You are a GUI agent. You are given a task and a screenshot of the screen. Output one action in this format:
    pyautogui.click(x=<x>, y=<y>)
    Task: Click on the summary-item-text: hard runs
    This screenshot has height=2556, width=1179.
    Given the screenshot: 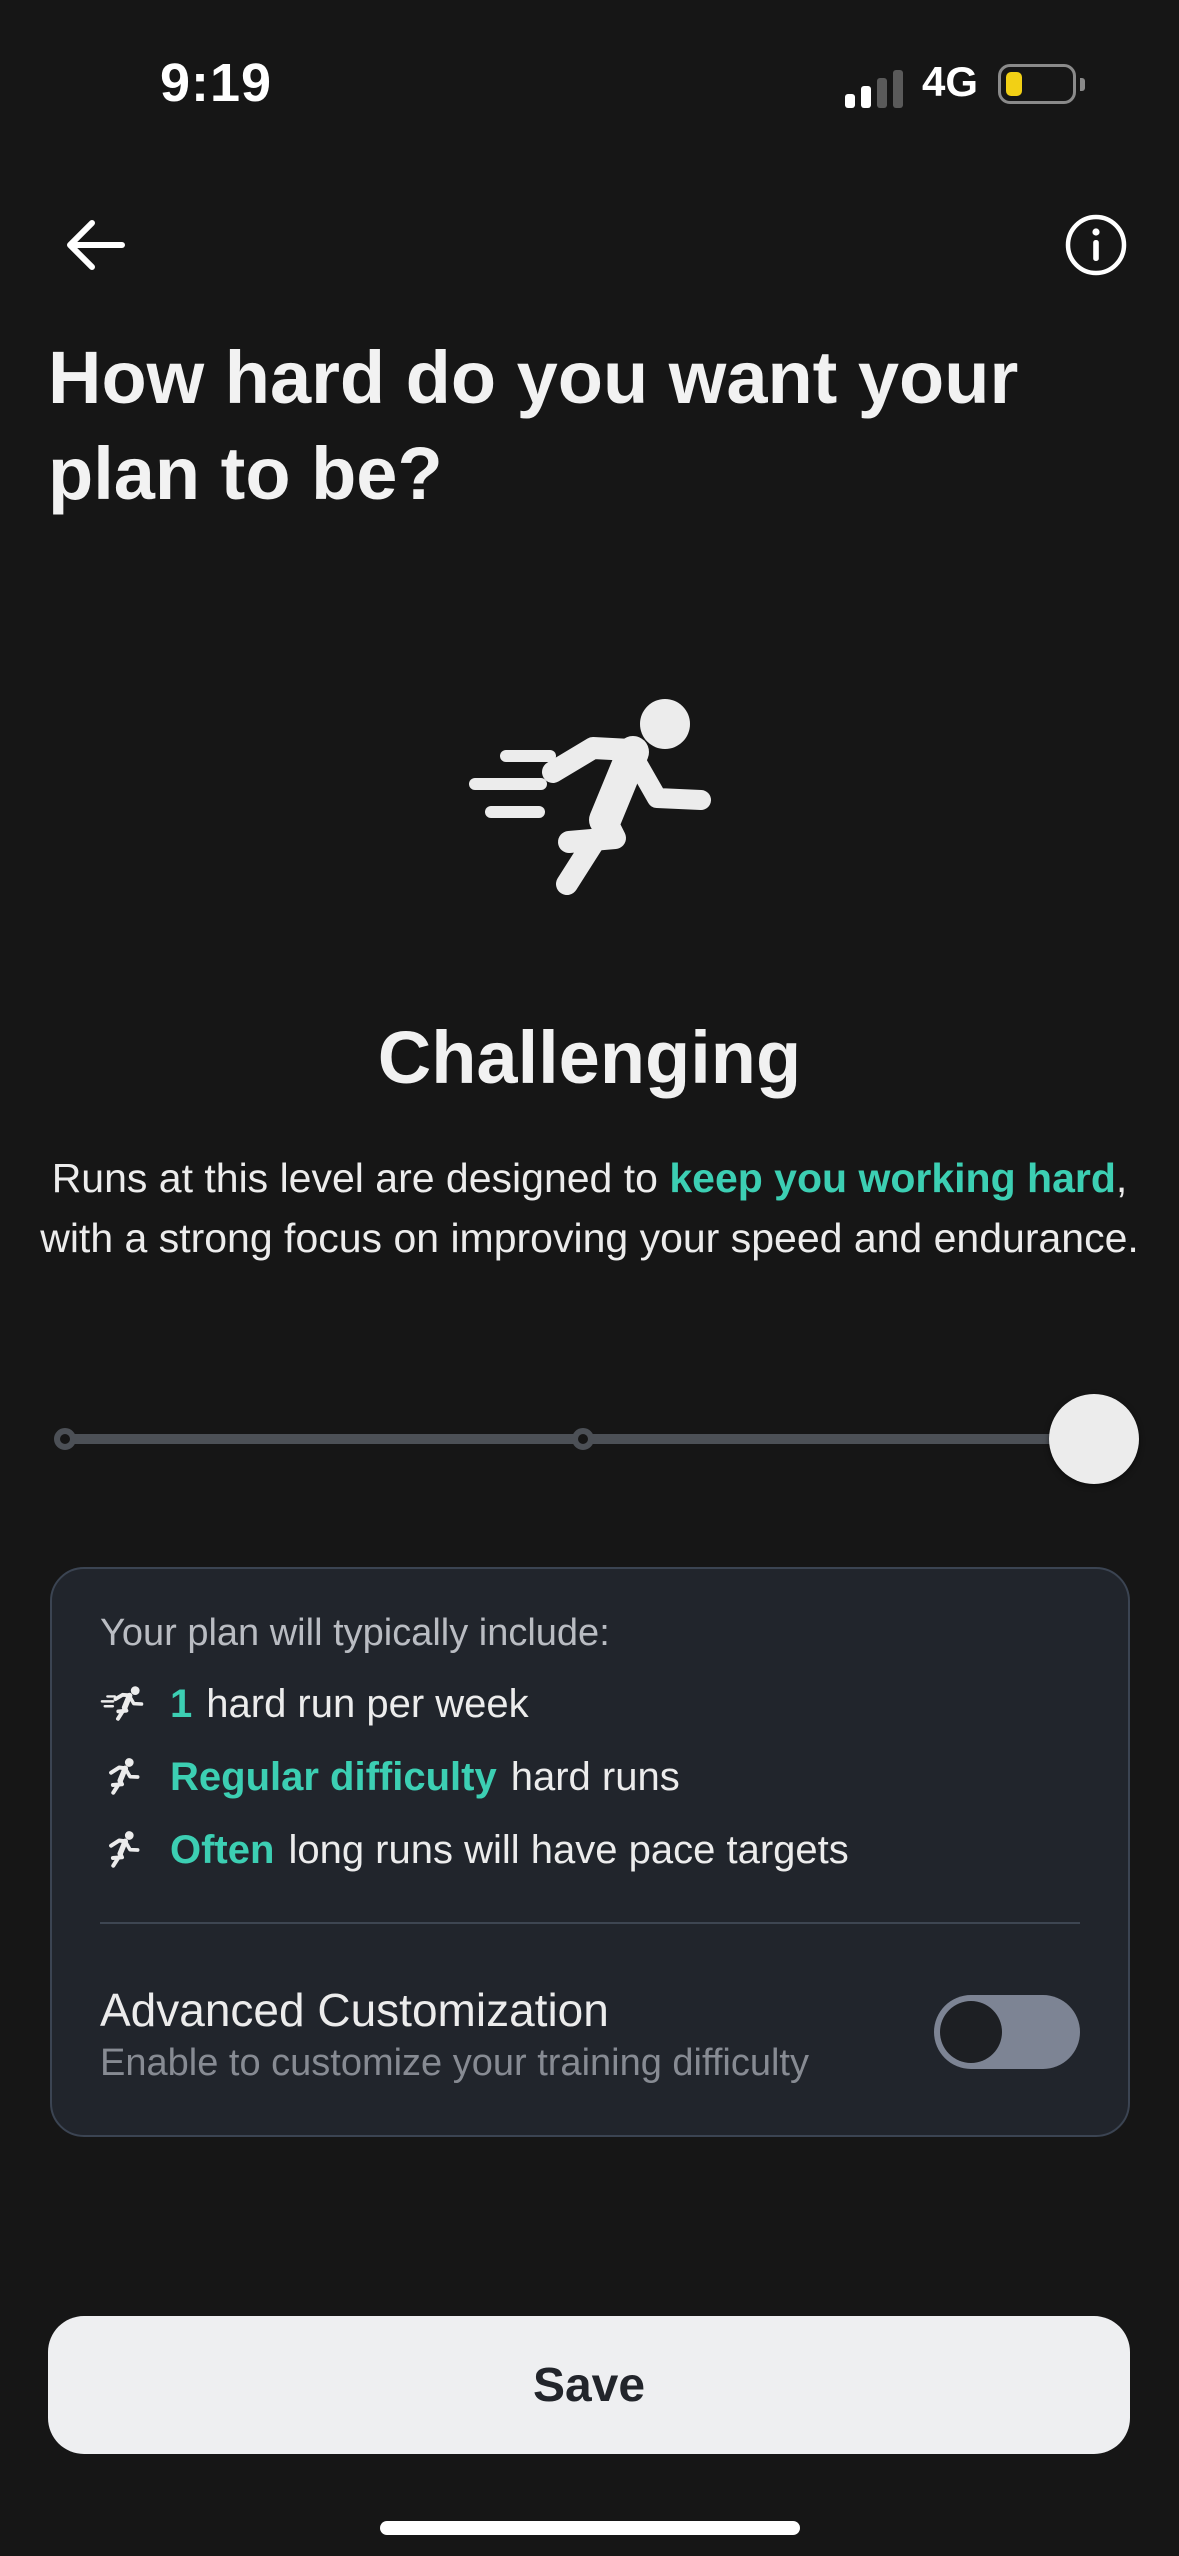 What is the action you would take?
    pyautogui.click(x=595, y=1776)
    